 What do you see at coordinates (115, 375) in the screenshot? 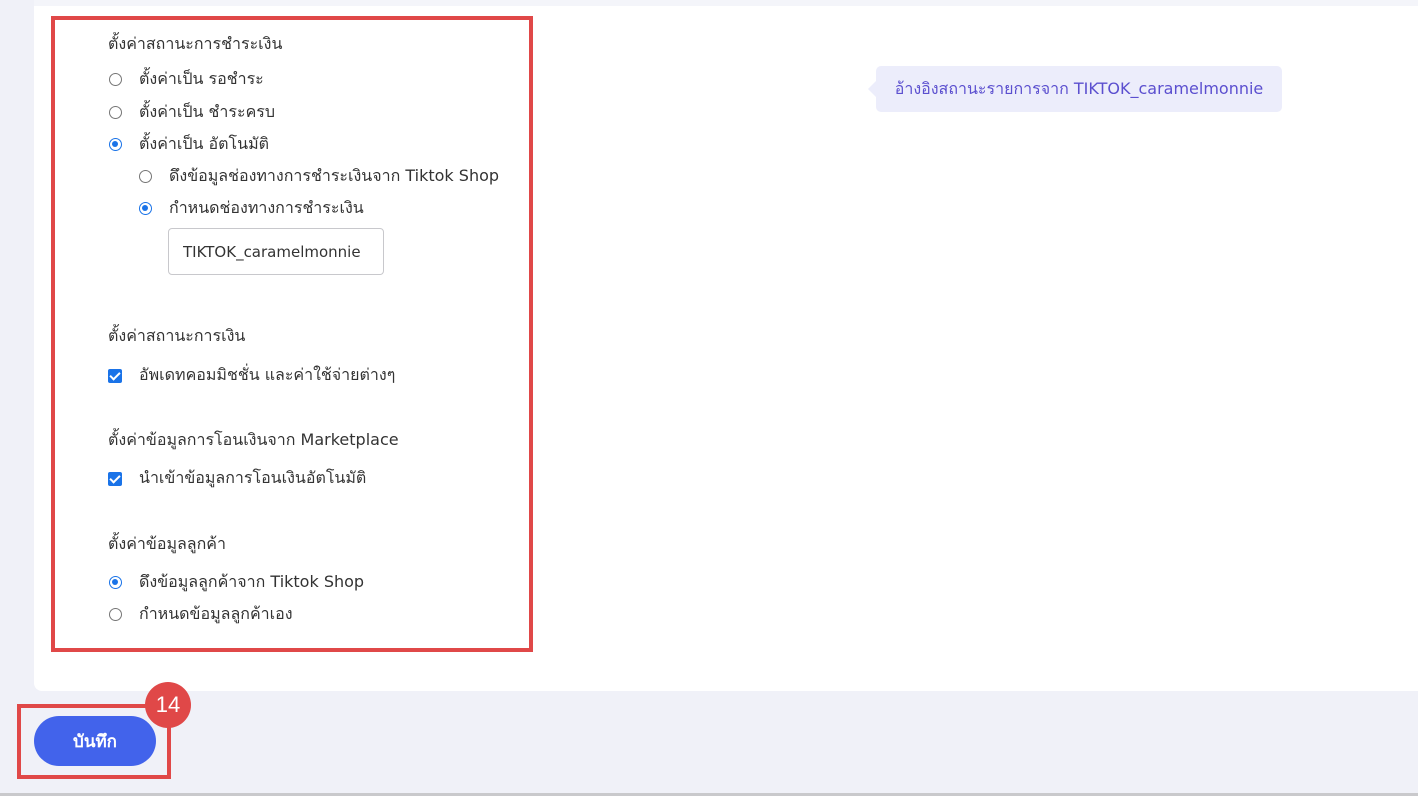
I see `update-commission-checkbox` at bounding box center [115, 375].